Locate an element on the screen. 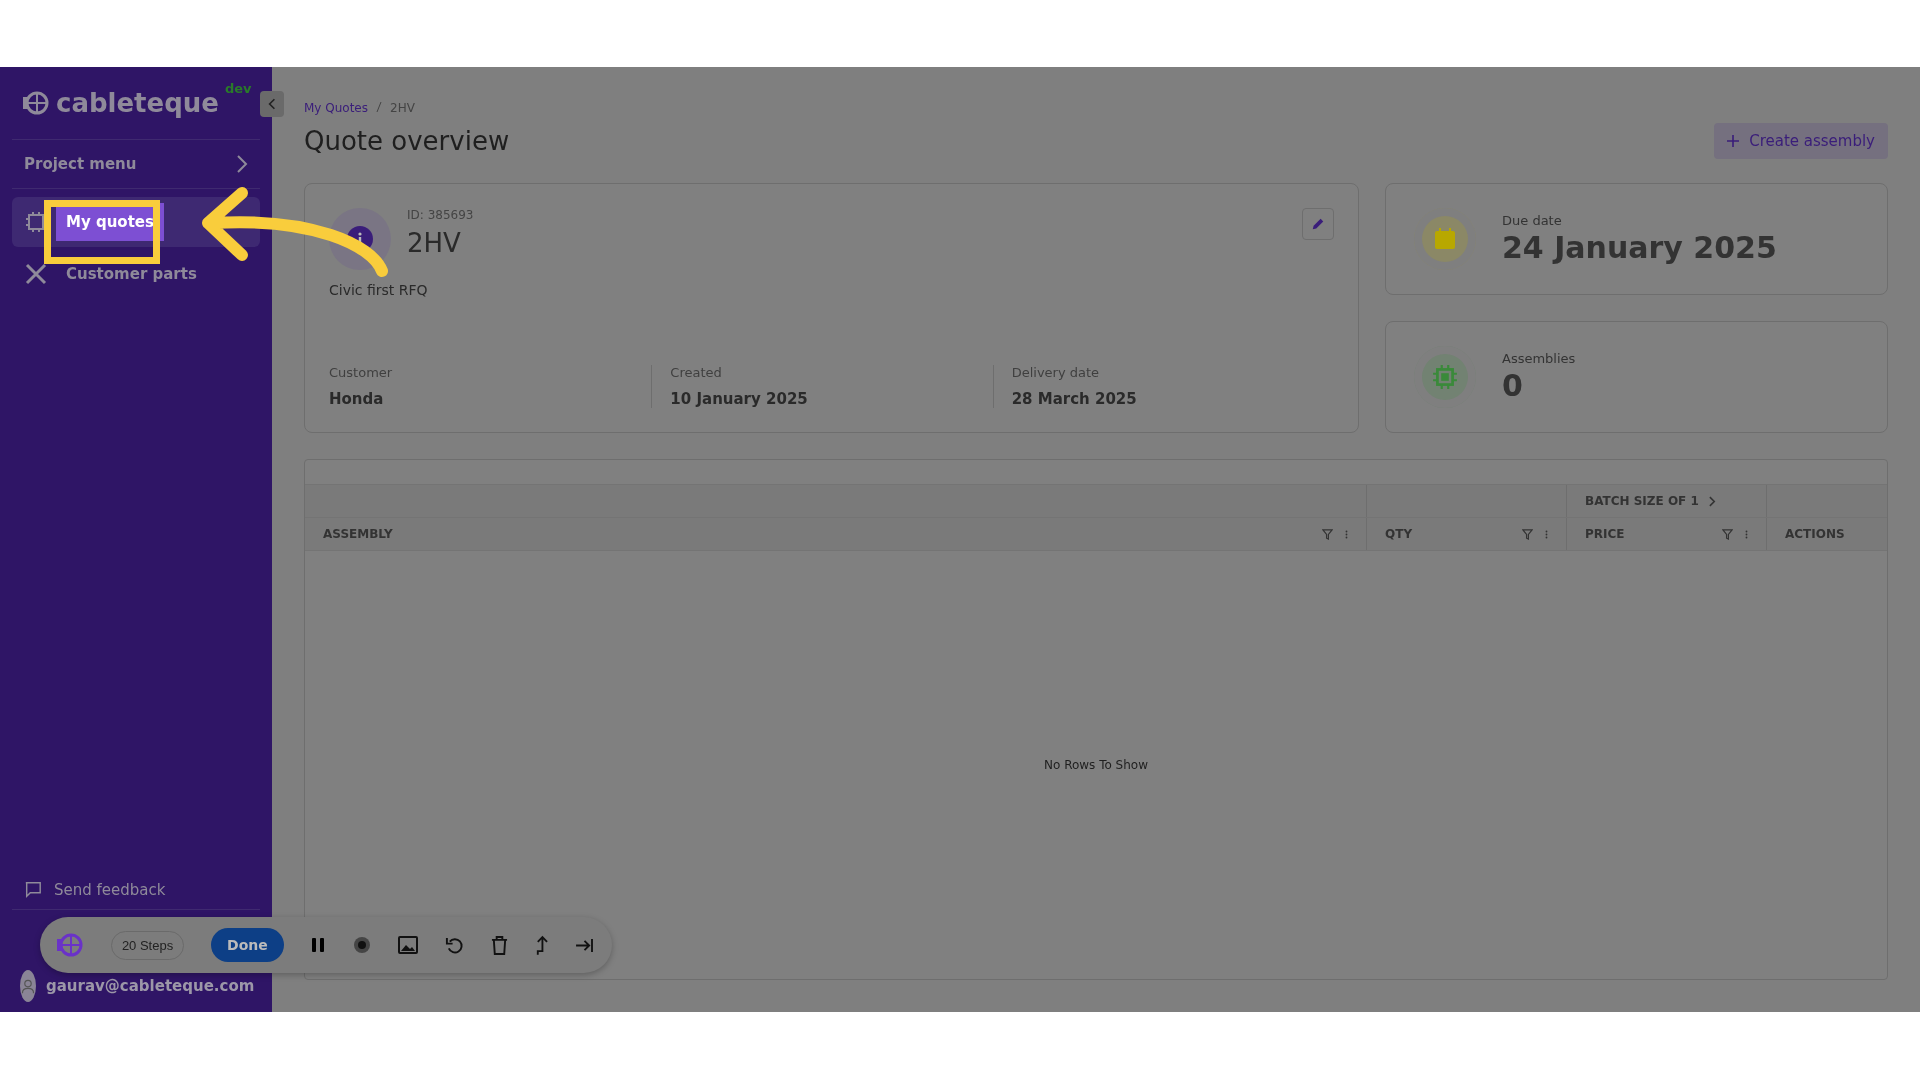 The height and width of the screenshot is (1080, 1920). column-header: QTY is located at coordinates (1399, 534).